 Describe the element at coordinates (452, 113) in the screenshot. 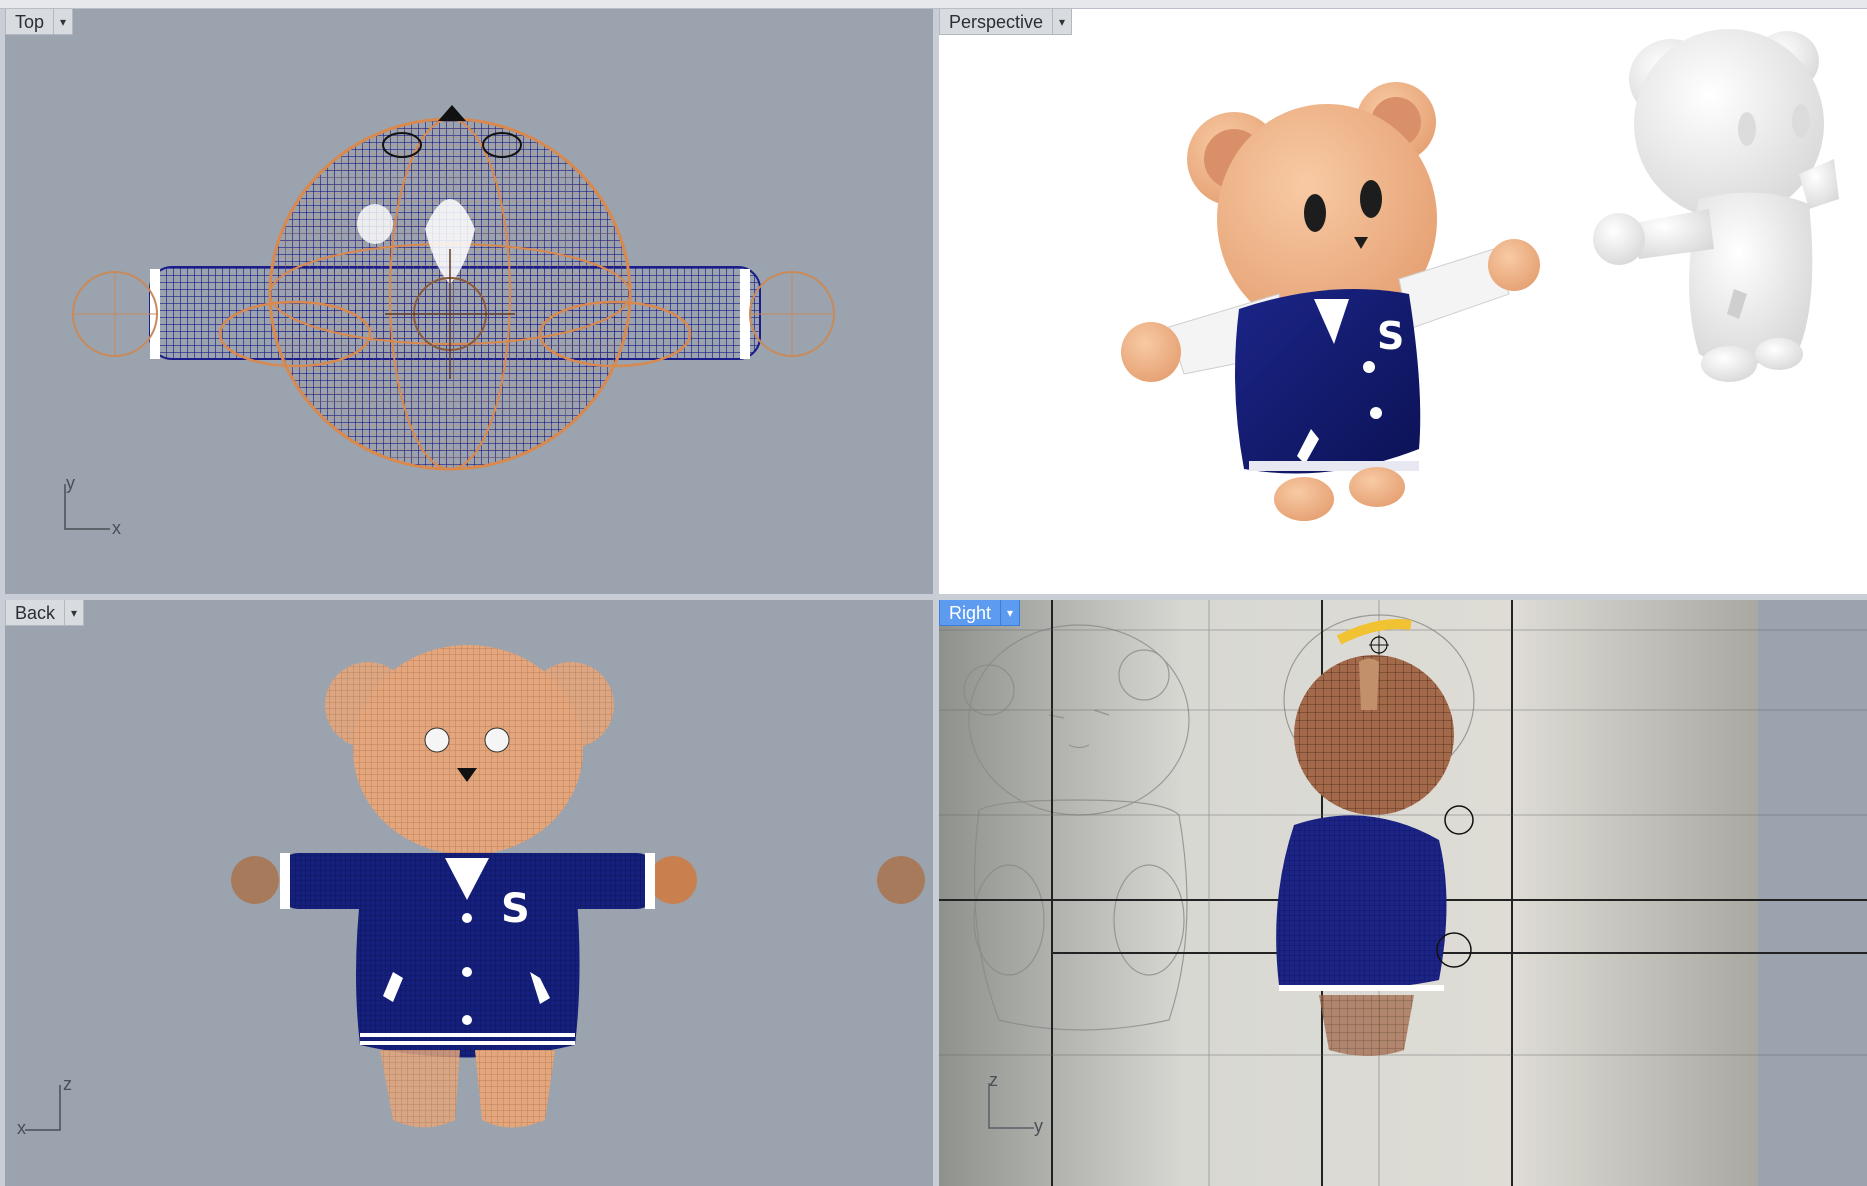

I see `nose-marker` at that location.